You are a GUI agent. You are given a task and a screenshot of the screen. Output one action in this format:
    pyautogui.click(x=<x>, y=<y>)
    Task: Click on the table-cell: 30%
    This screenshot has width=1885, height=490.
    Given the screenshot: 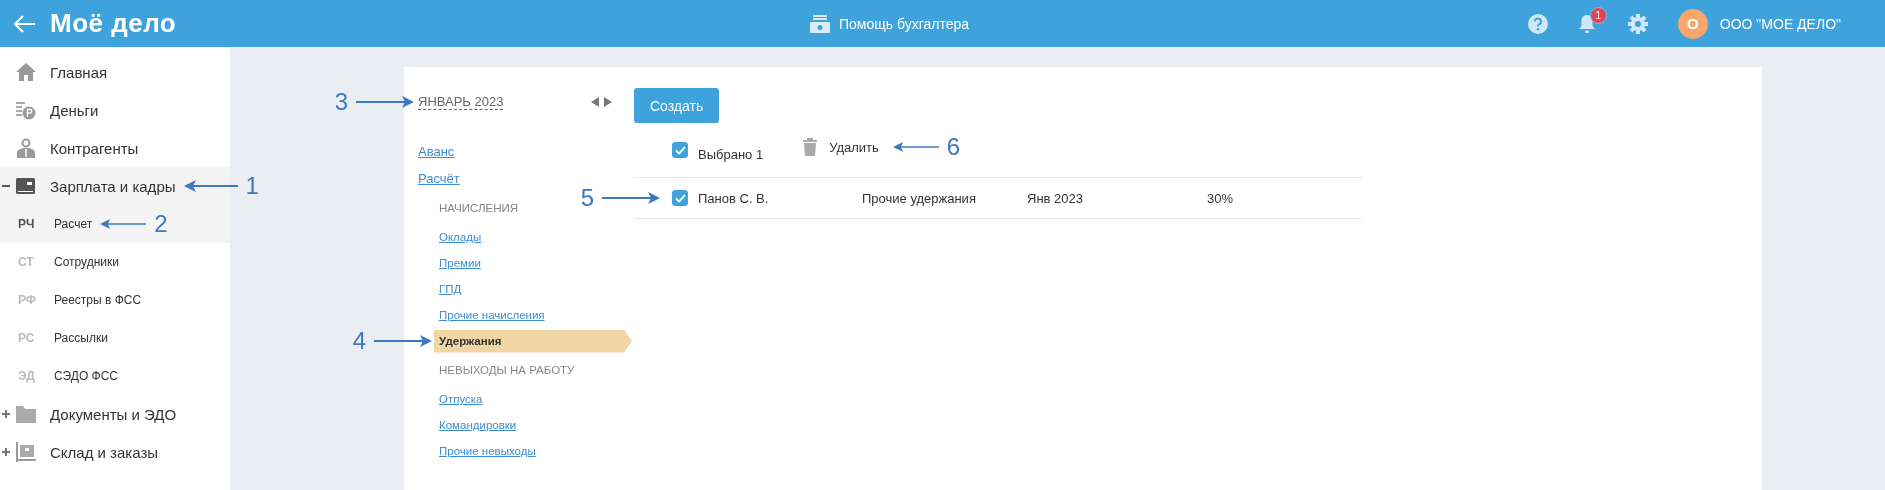 What is the action you would take?
    pyautogui.click(x=1220, y=198)
    